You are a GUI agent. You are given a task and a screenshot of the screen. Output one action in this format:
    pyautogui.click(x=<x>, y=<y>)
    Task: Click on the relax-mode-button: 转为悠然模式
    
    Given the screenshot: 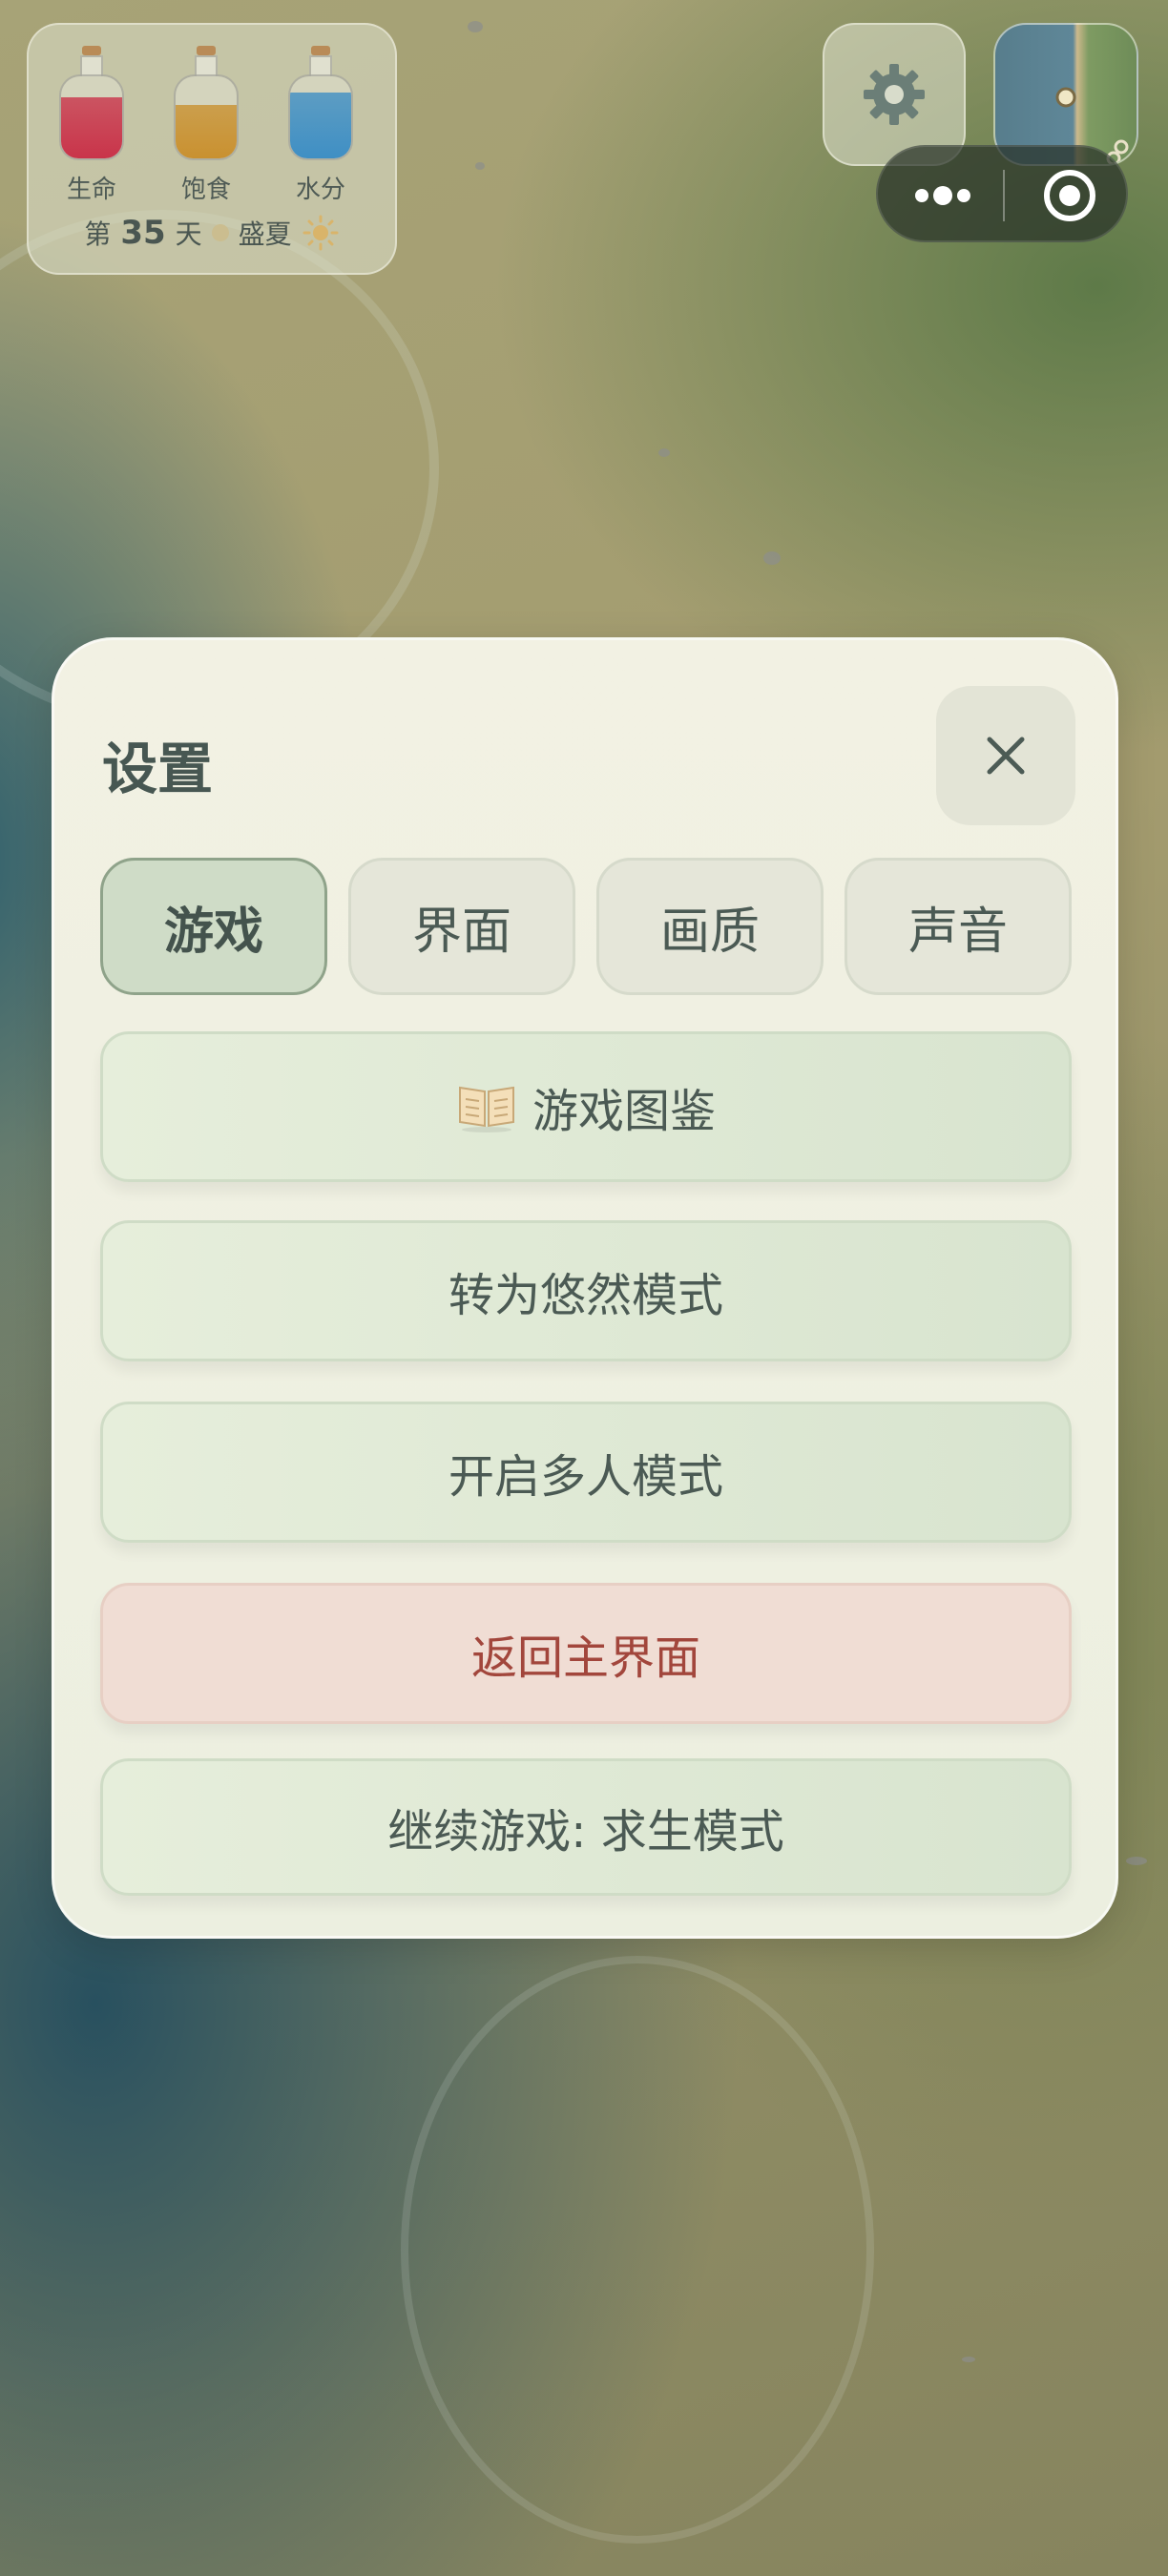 What is the action you would take?
    pyautogui.click(x=586, y=1290)
    